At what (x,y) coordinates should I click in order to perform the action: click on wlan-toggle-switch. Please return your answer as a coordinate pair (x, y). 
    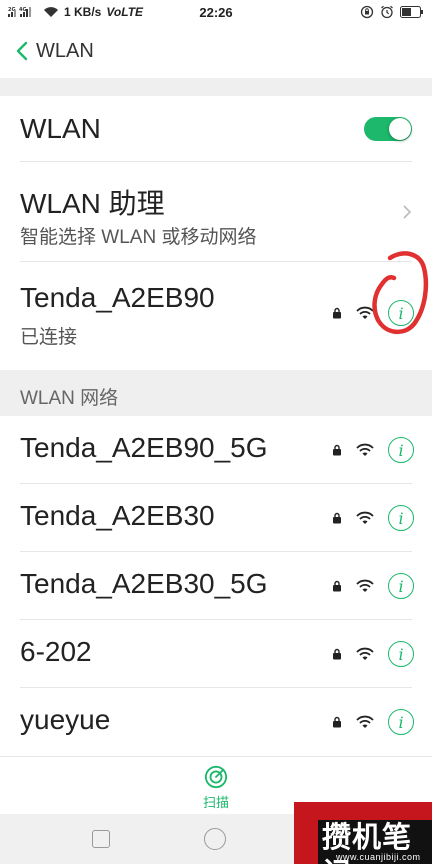
    Looking at the image, I should click on (388, 129).